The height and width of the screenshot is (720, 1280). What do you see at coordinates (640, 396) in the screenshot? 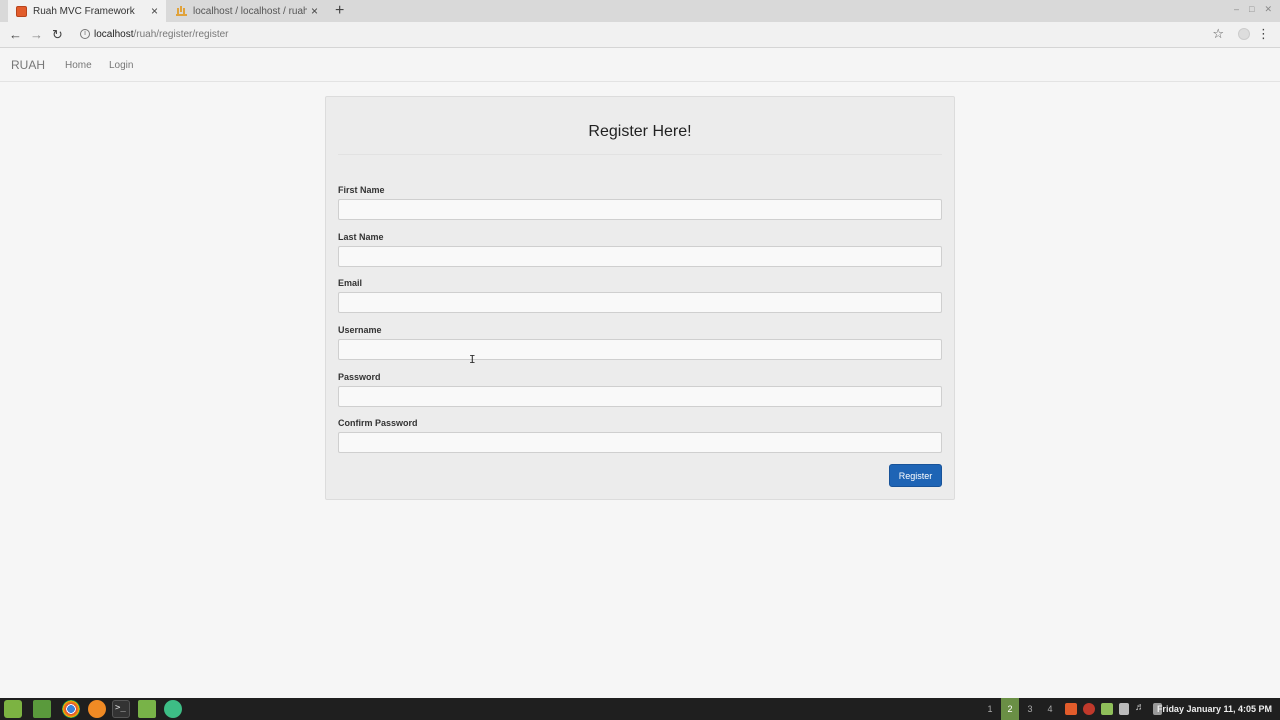
I see `password-input` at bounding box center [640, 396].